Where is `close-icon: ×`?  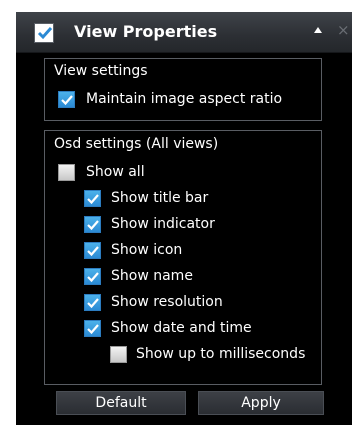 close-icon: × is located at coordinates (343, 30).